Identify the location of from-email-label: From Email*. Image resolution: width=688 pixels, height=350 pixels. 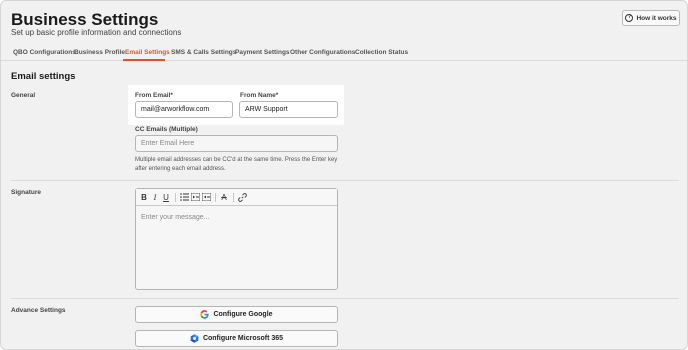
(154, 95).